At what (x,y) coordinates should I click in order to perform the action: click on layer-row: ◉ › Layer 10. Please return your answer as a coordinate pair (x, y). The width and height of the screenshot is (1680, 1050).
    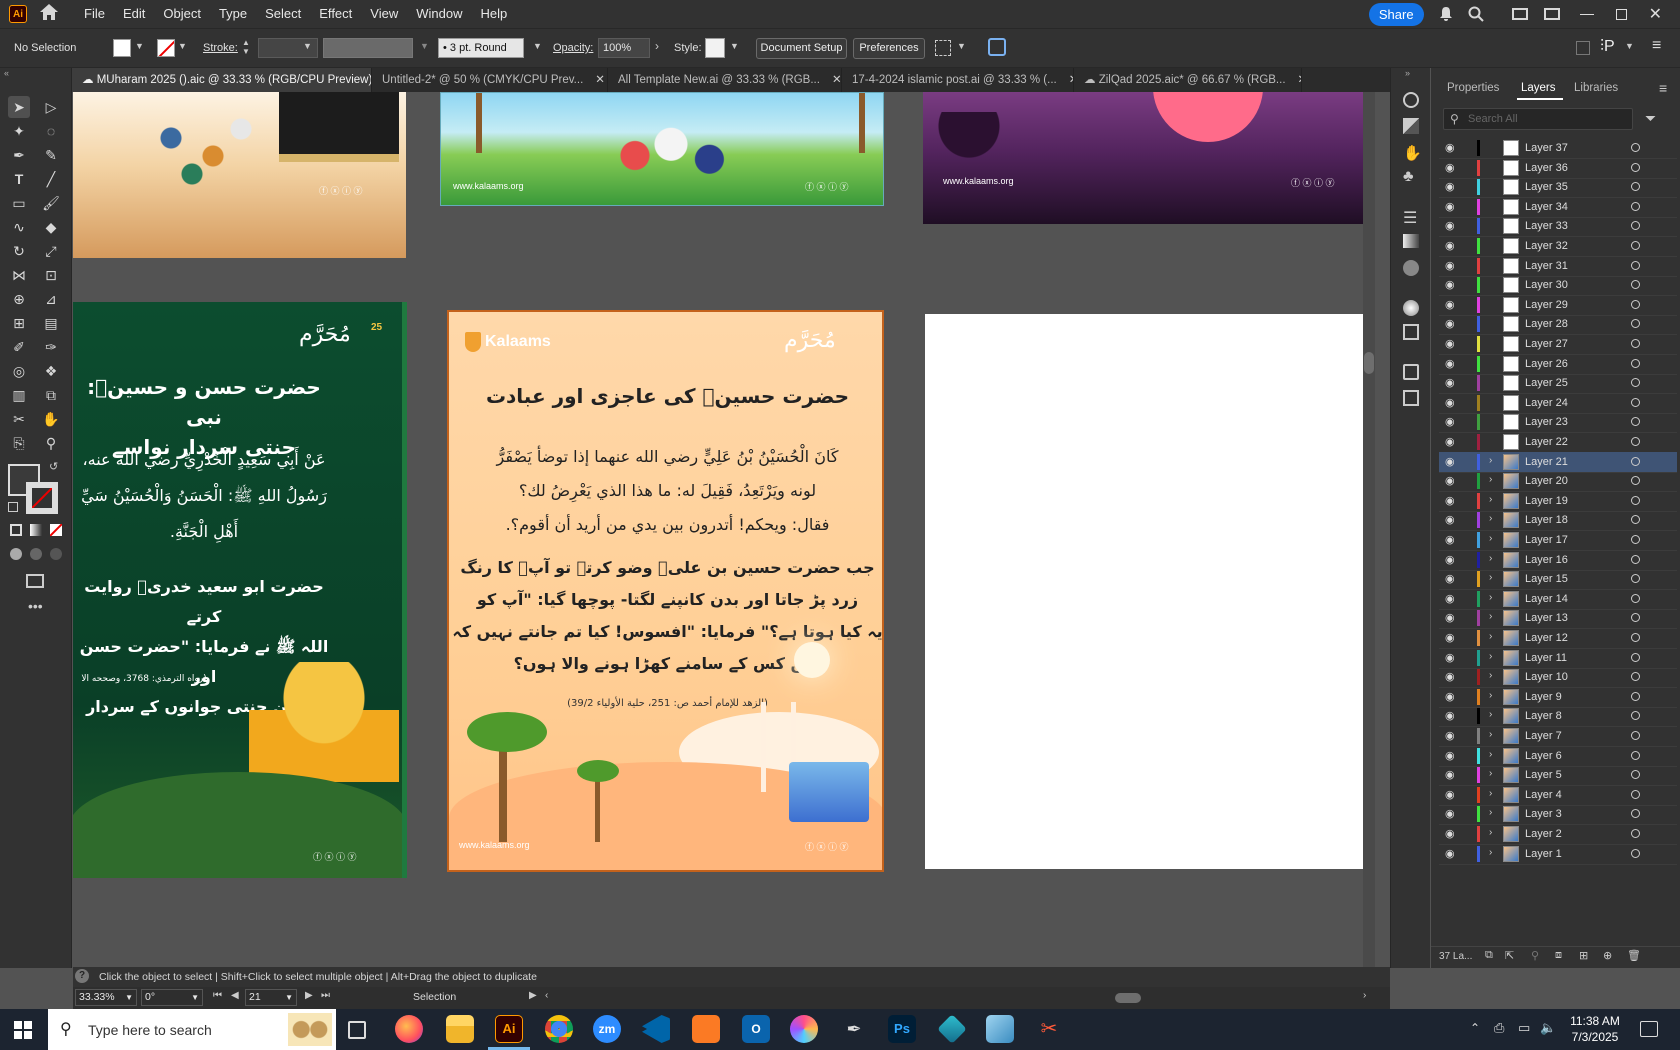
    Looking at the image, I should click on (1558, 678).